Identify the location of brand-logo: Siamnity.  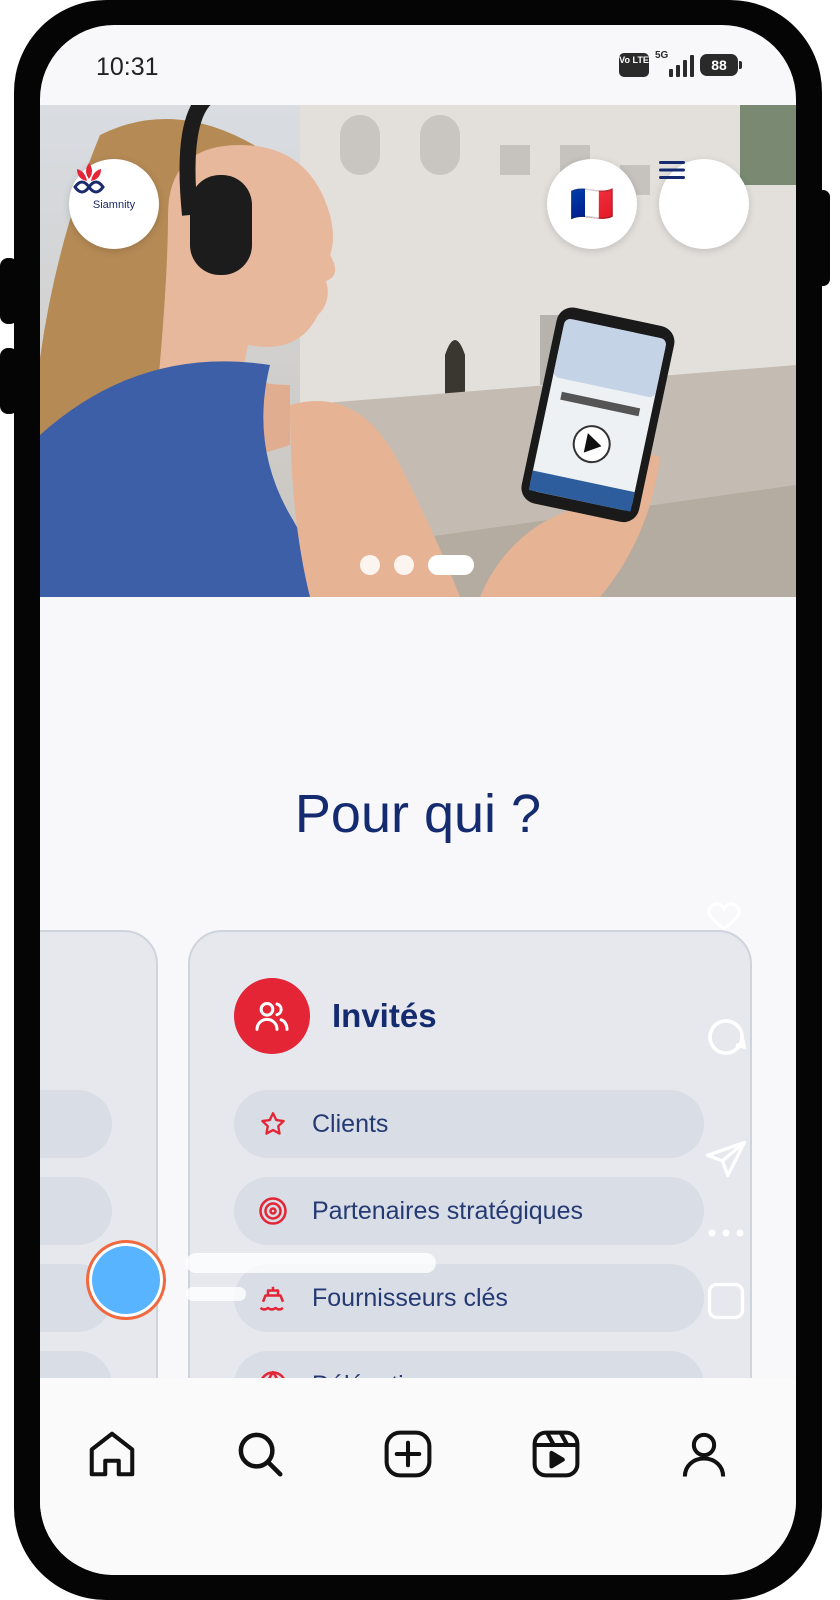
(114, 204).